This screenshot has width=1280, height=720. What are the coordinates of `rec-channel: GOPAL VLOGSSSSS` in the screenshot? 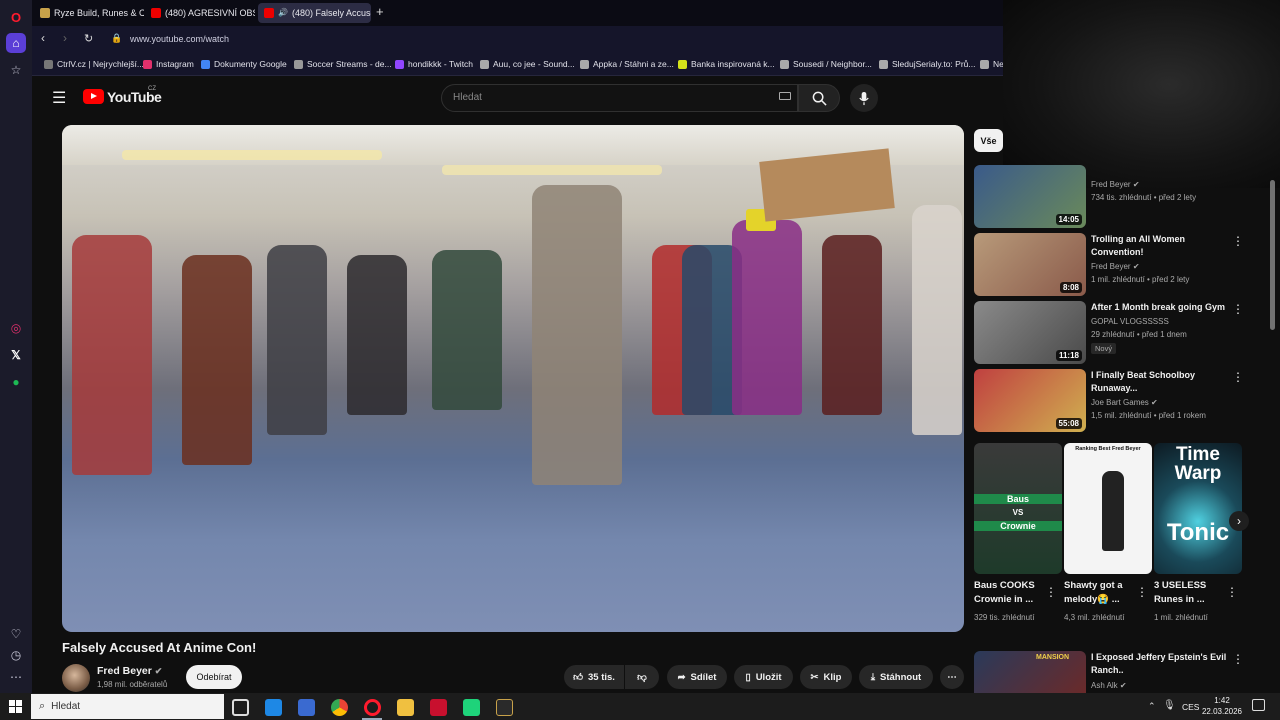 It's located at (1130, 322).